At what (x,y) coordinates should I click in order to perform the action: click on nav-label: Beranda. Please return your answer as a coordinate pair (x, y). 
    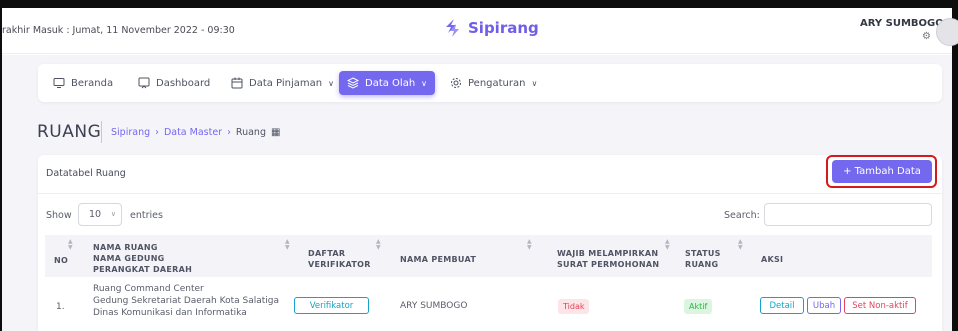
    Looking at the image, I should click on (92, 83).